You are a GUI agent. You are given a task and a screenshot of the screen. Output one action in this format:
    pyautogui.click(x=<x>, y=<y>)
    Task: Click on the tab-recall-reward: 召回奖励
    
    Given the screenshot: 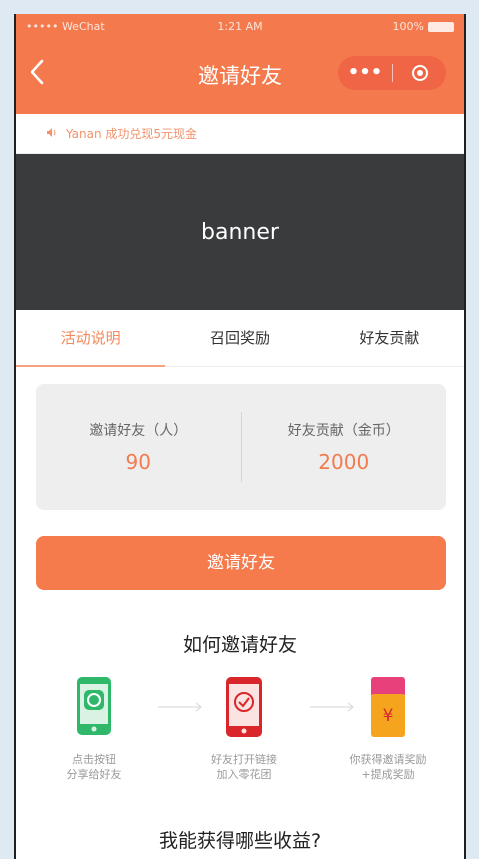 What is the action you would take?
    pyautogui.click(x=239, y=338)
    